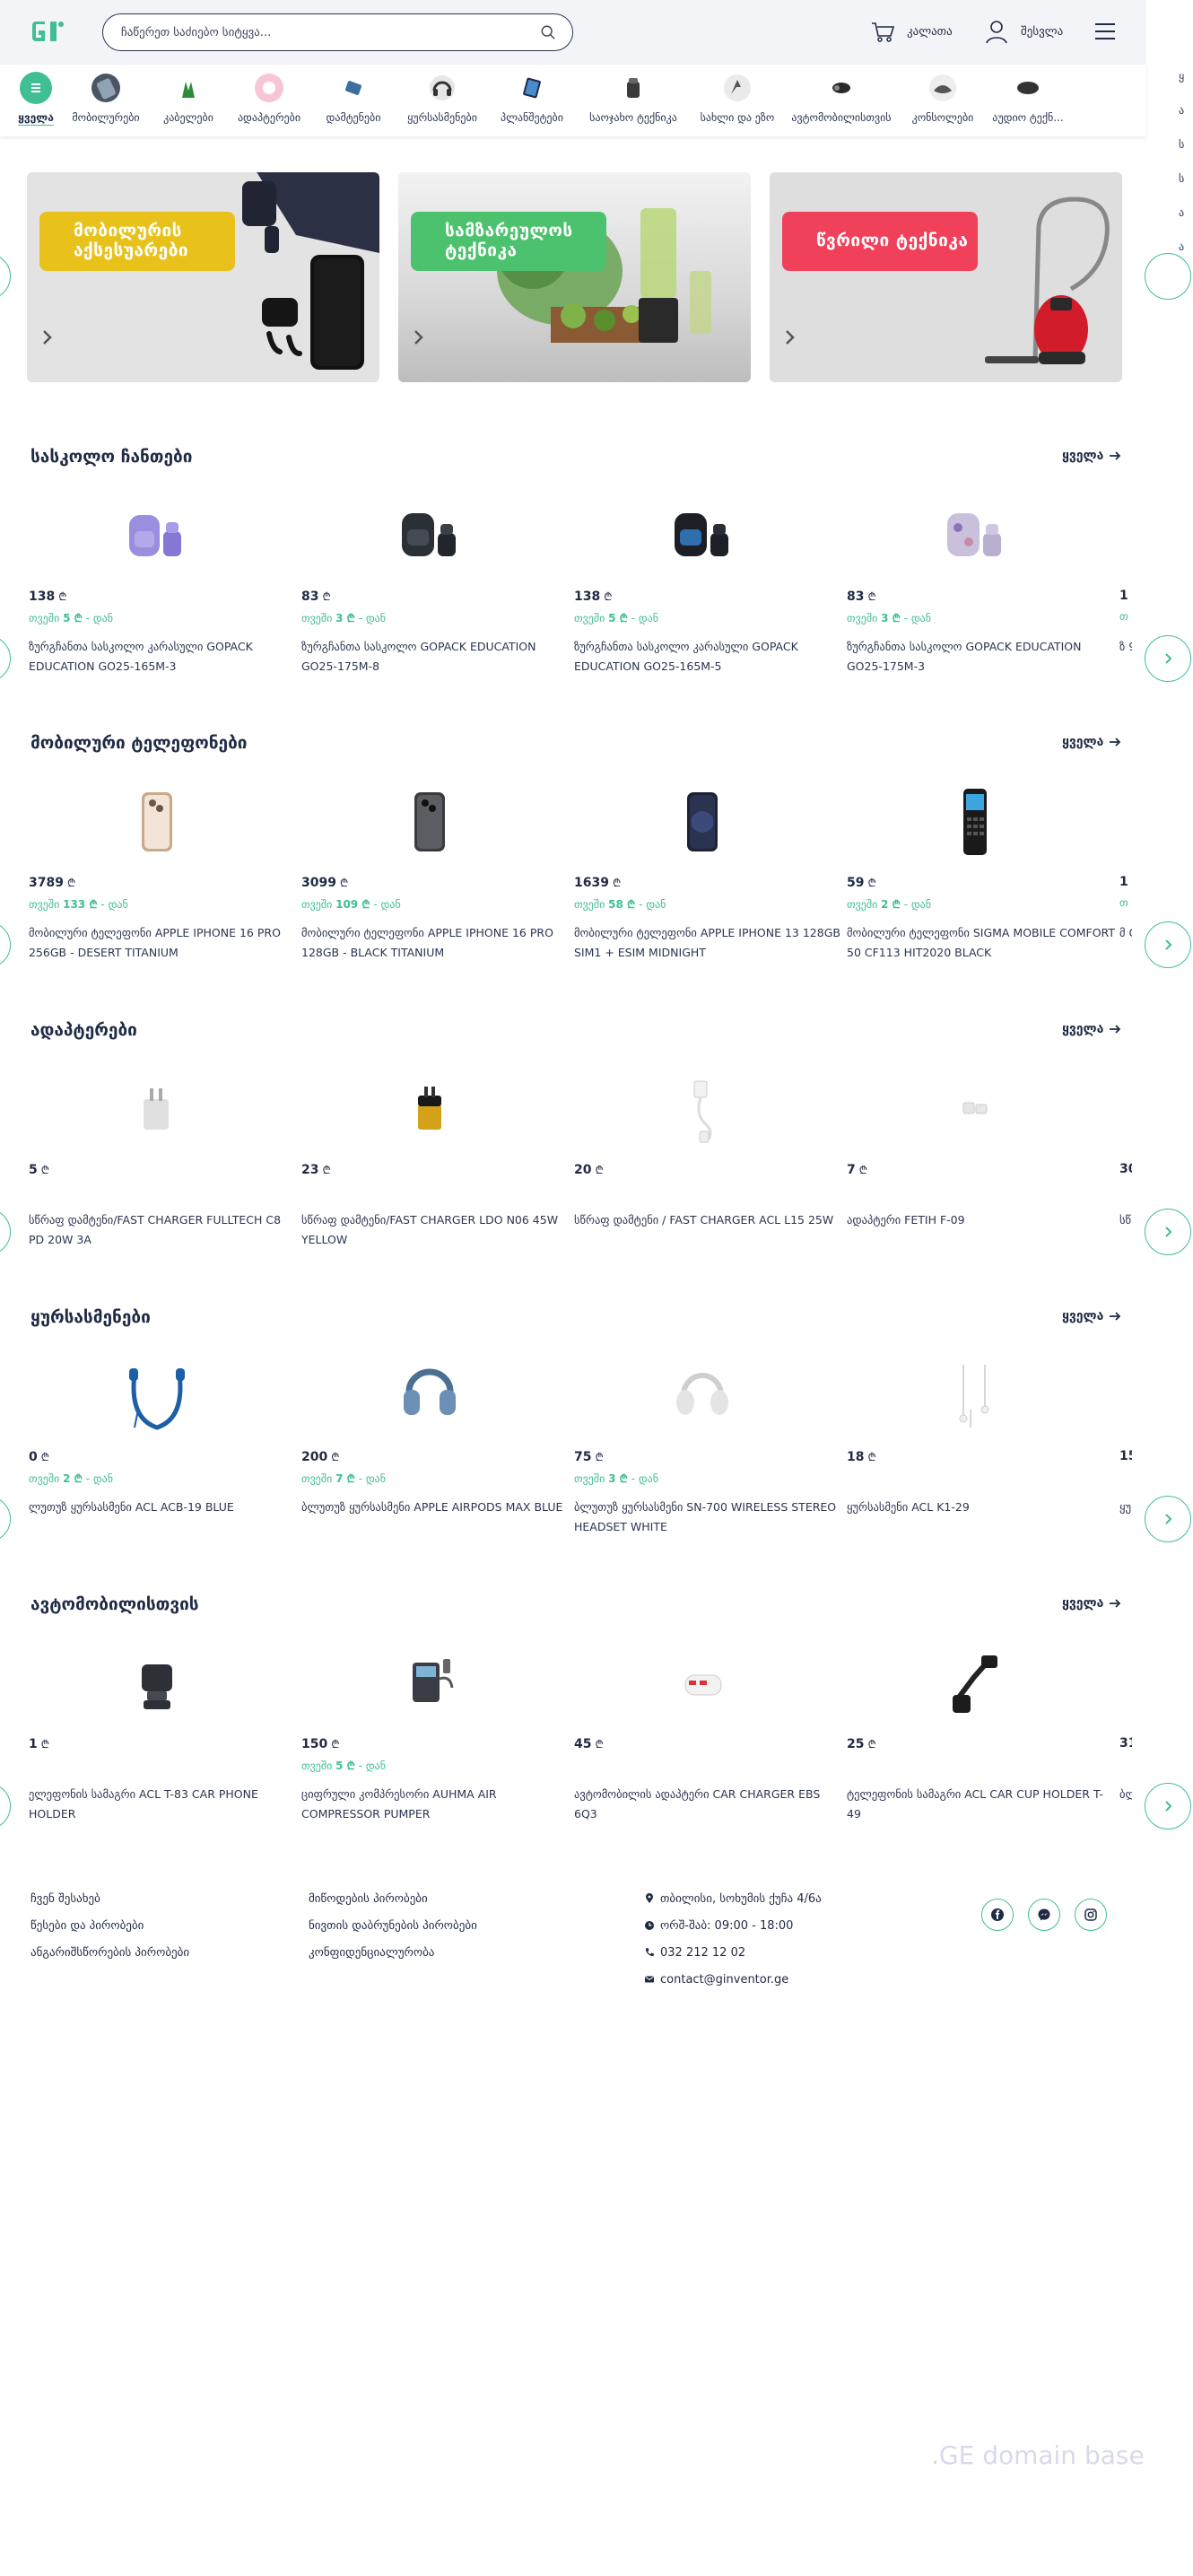  I want to click on category-console: კონსოლები, so click(942, 94).